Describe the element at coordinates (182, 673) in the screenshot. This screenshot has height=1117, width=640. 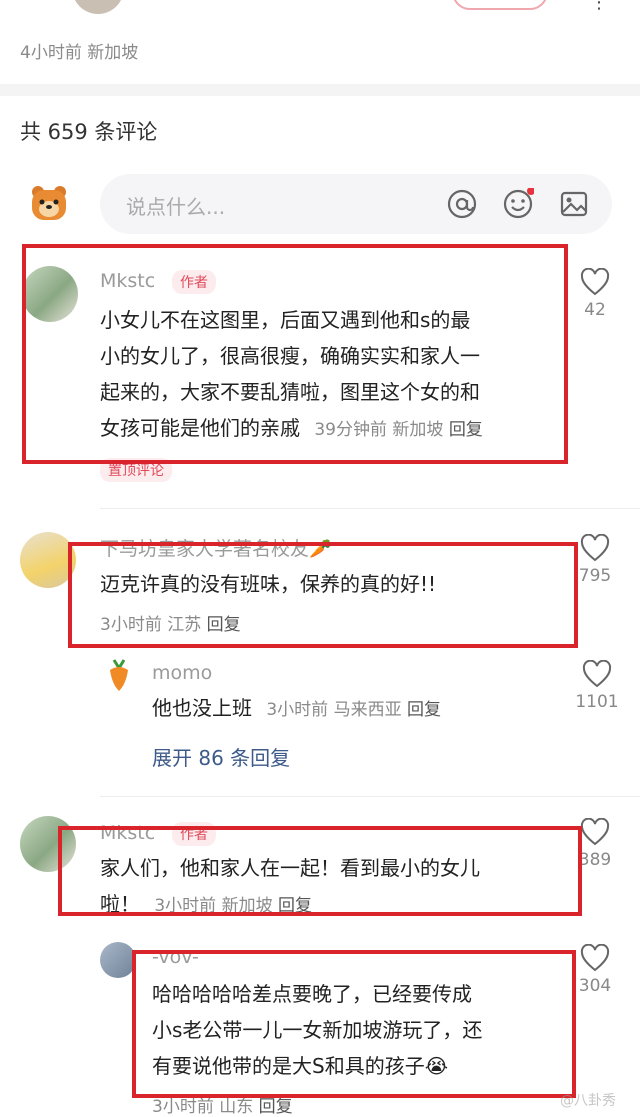
I see `reply-username: momo` at that location.